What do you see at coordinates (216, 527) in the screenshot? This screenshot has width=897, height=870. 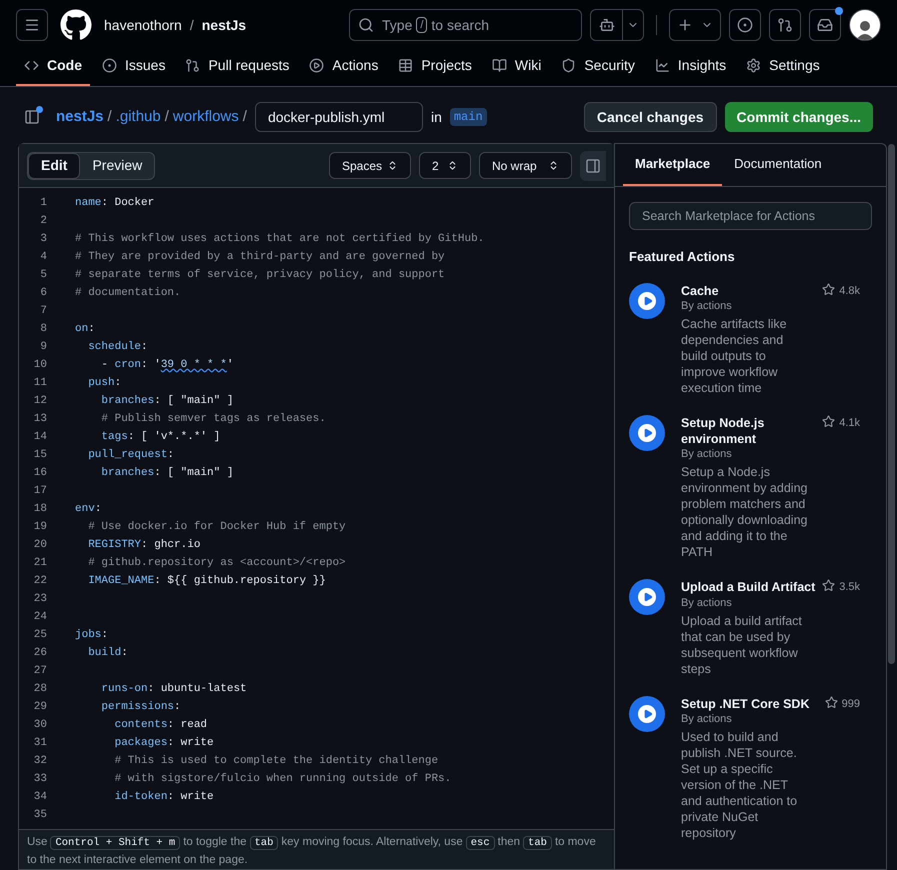 I see `code-line: # Use docker.io for Docker Hub if empty` at bounding box center [216, 527].